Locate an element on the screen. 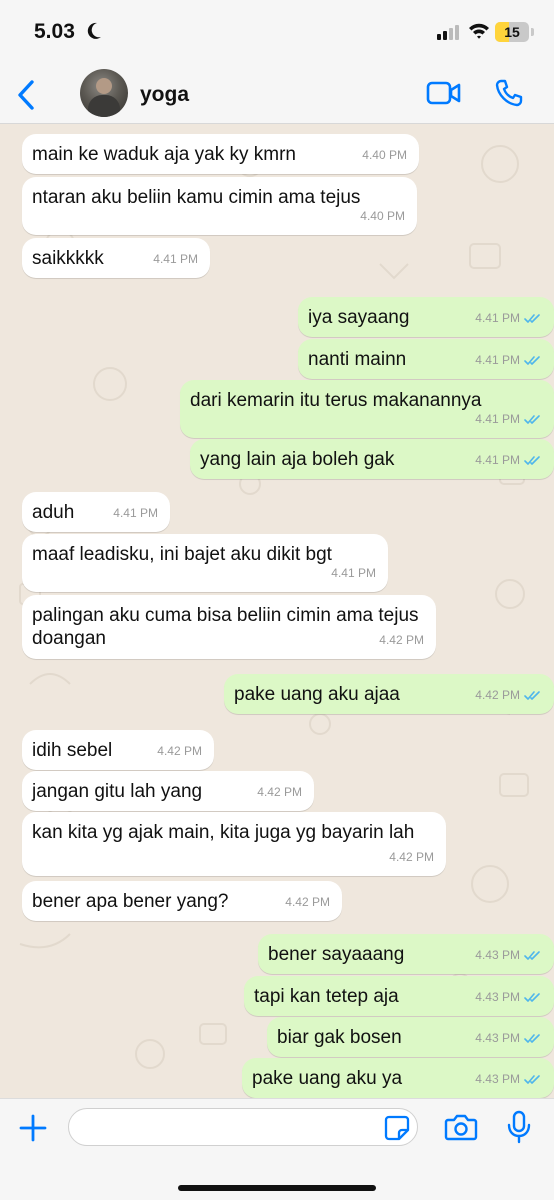  incoming-message-bubble: saikkkkk 4.41 PM is located at coordinates (116, 258).